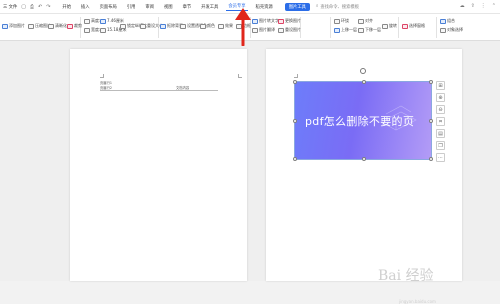  What do you see at coordinates (159, 90) in the screenshot?
I see `header-divider` at bounding box center [159, 90].